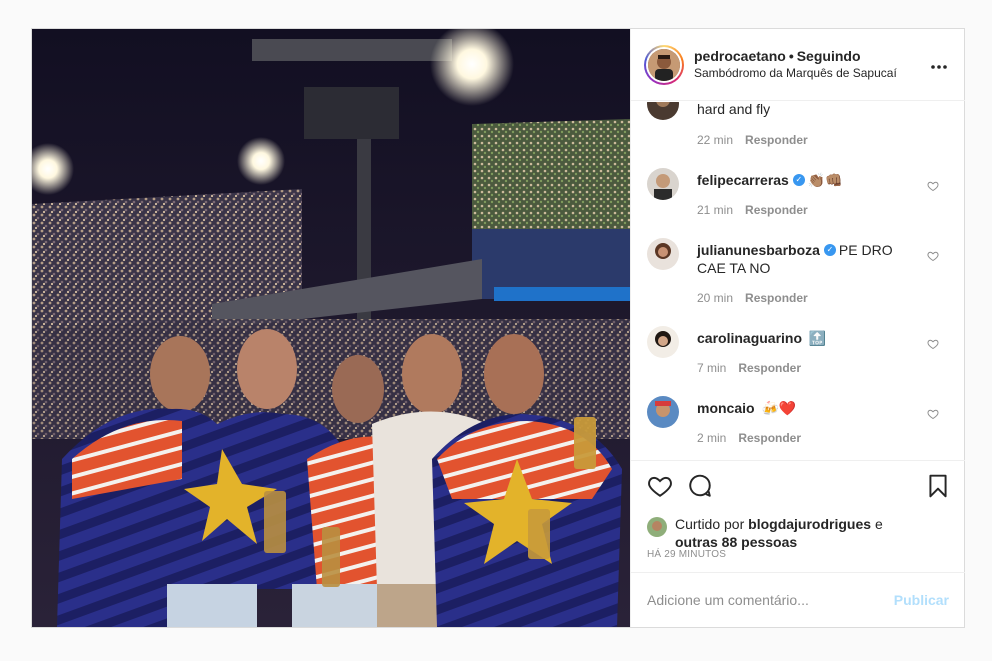 The width and height of the screenshot is (992, 661). I want to click on liked-and: e, so click(878, 524).